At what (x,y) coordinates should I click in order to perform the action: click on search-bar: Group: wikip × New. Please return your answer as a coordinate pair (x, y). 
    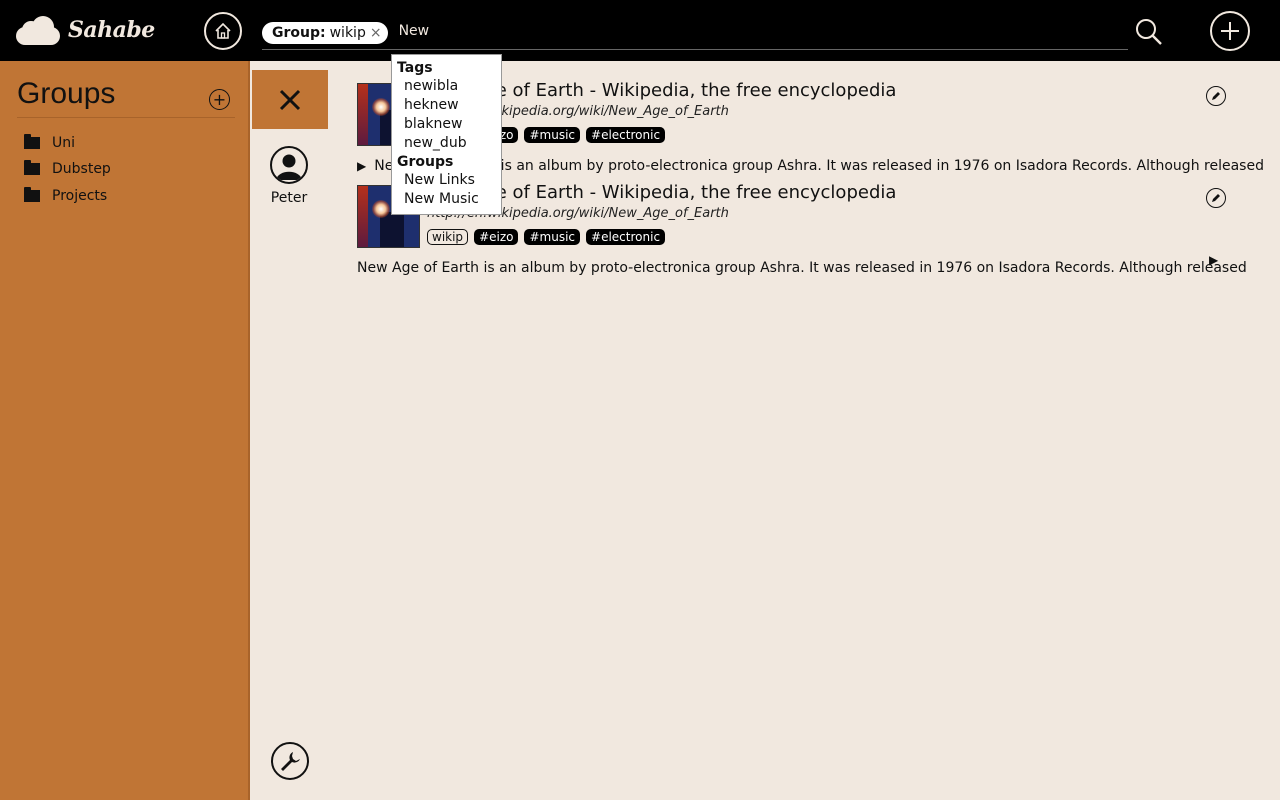
    Looking at the image, I should click on (695, 35).